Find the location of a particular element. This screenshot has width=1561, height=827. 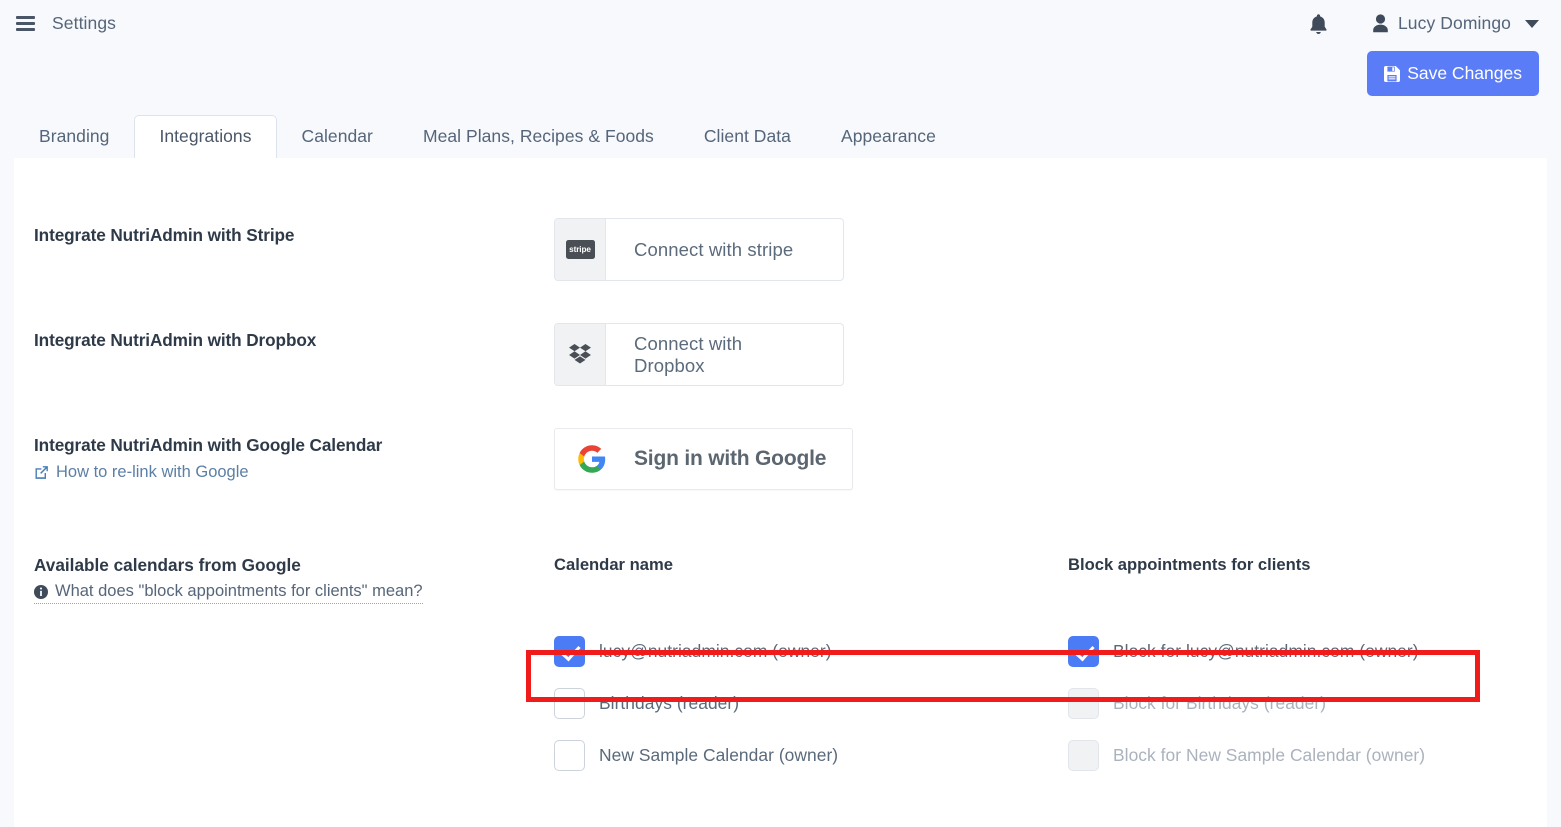

save-changes-label: Save Changes is located at coordinates (1464, 73).